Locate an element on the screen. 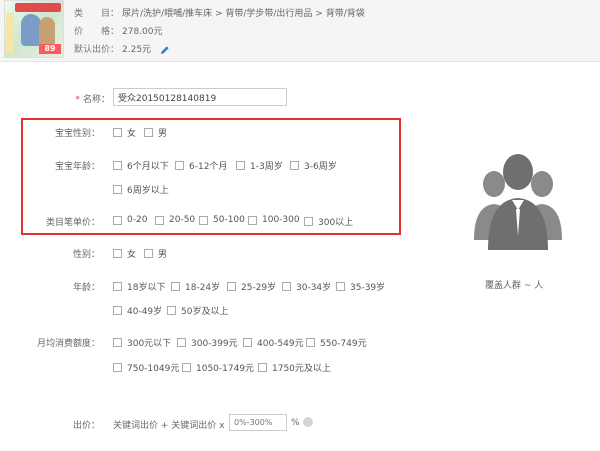 This screenshot has height=451, width=600. price-value: 278.00元 is located at coordinates (142, 32).